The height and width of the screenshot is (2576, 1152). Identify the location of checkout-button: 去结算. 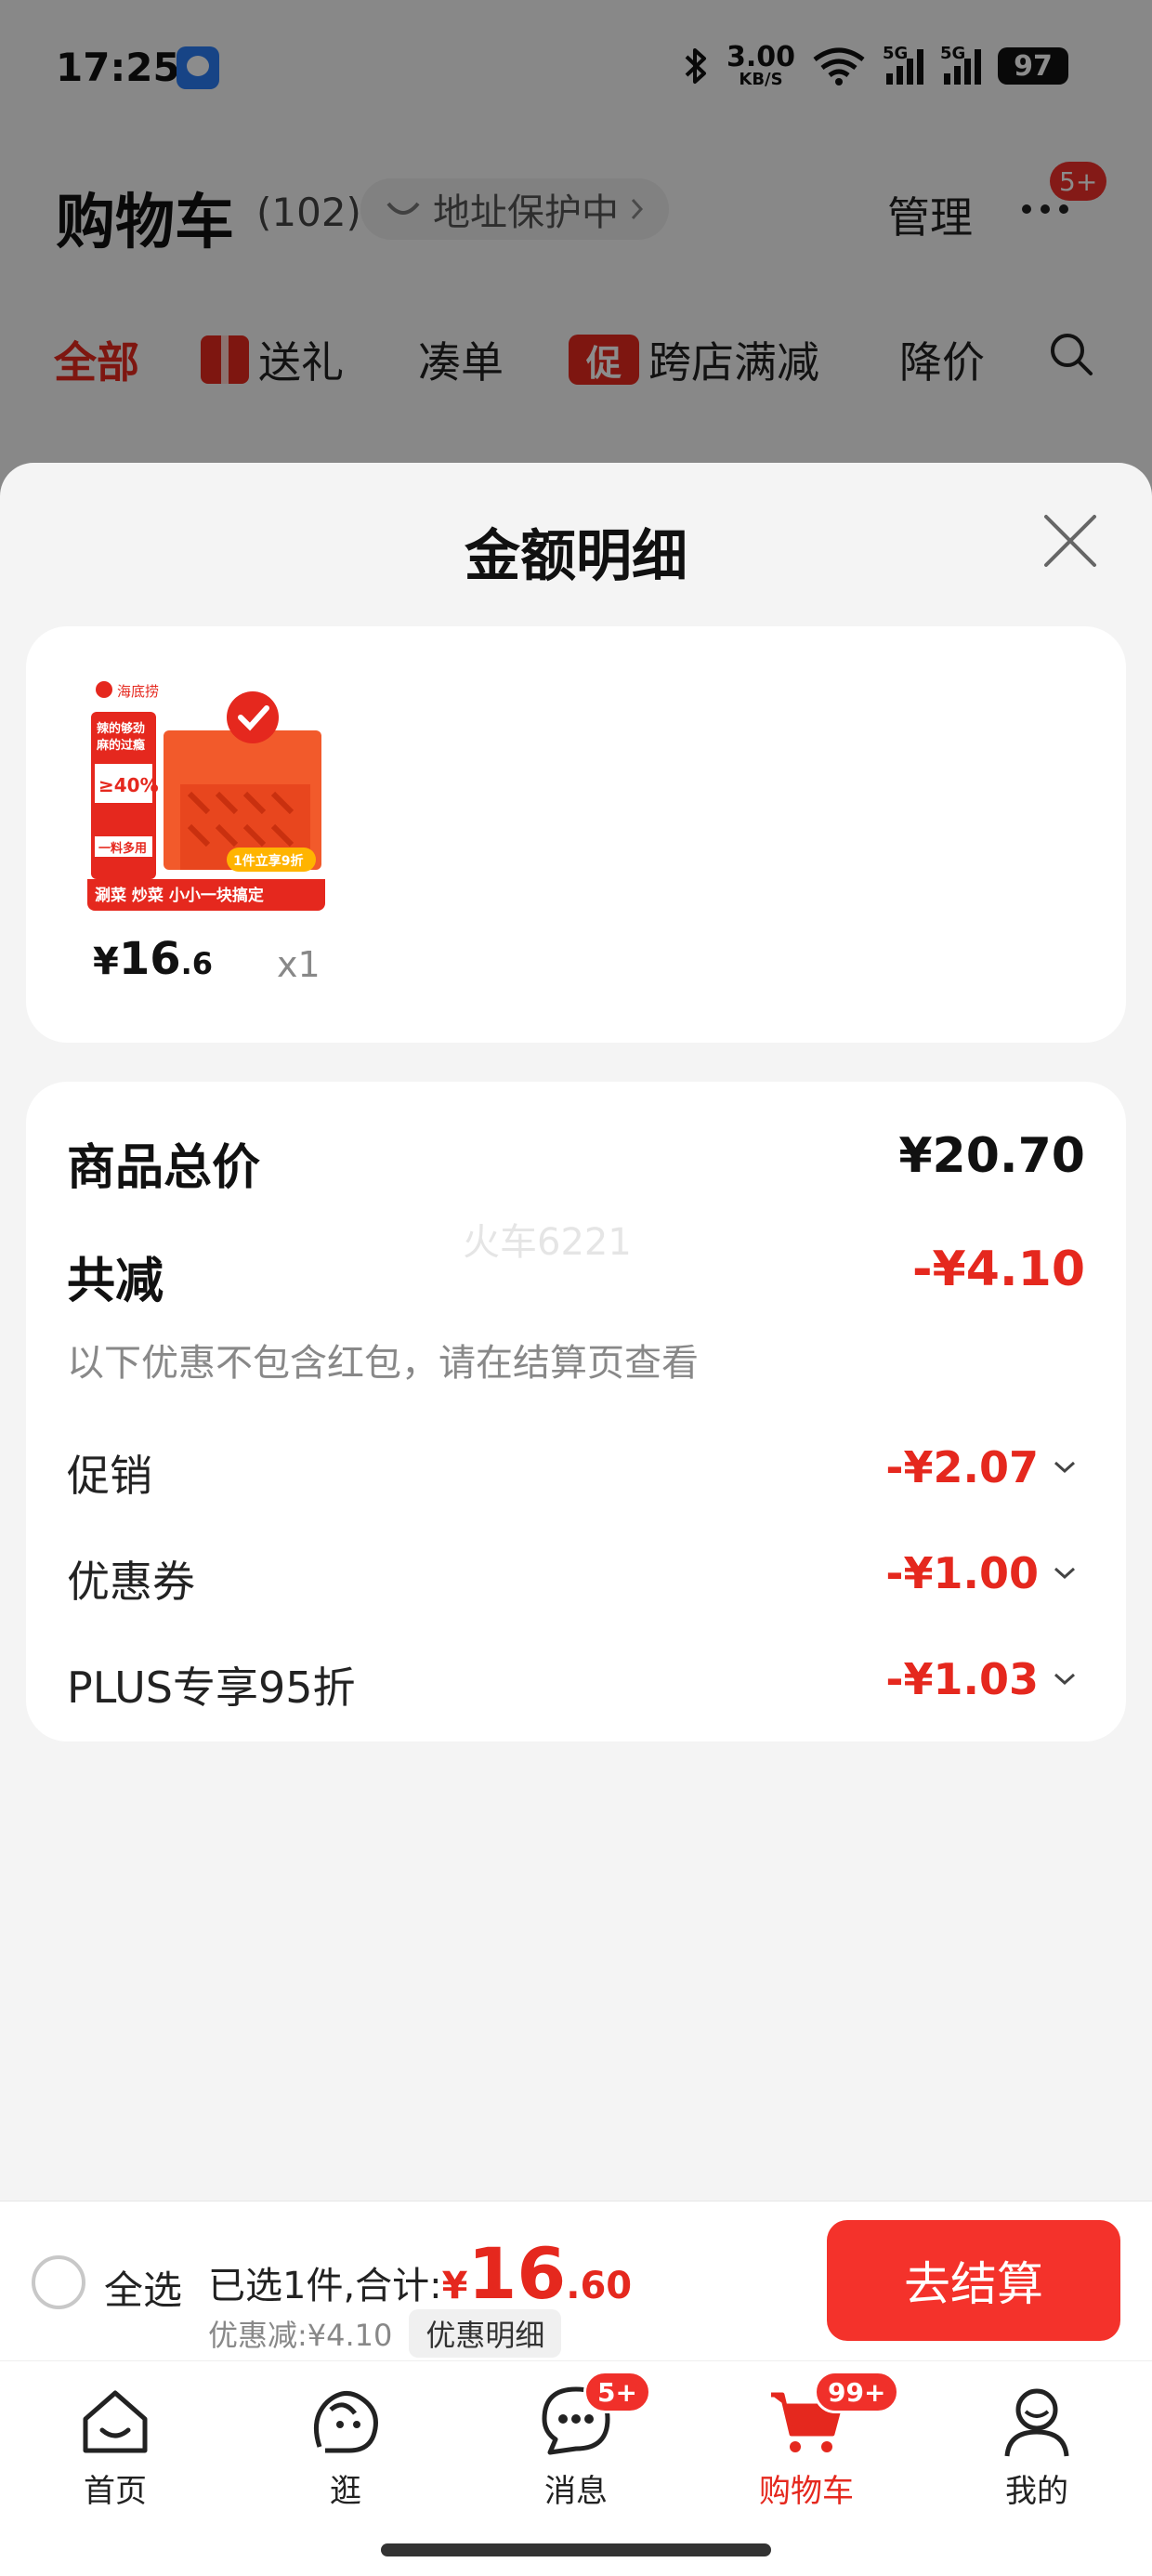
(973, 2280).